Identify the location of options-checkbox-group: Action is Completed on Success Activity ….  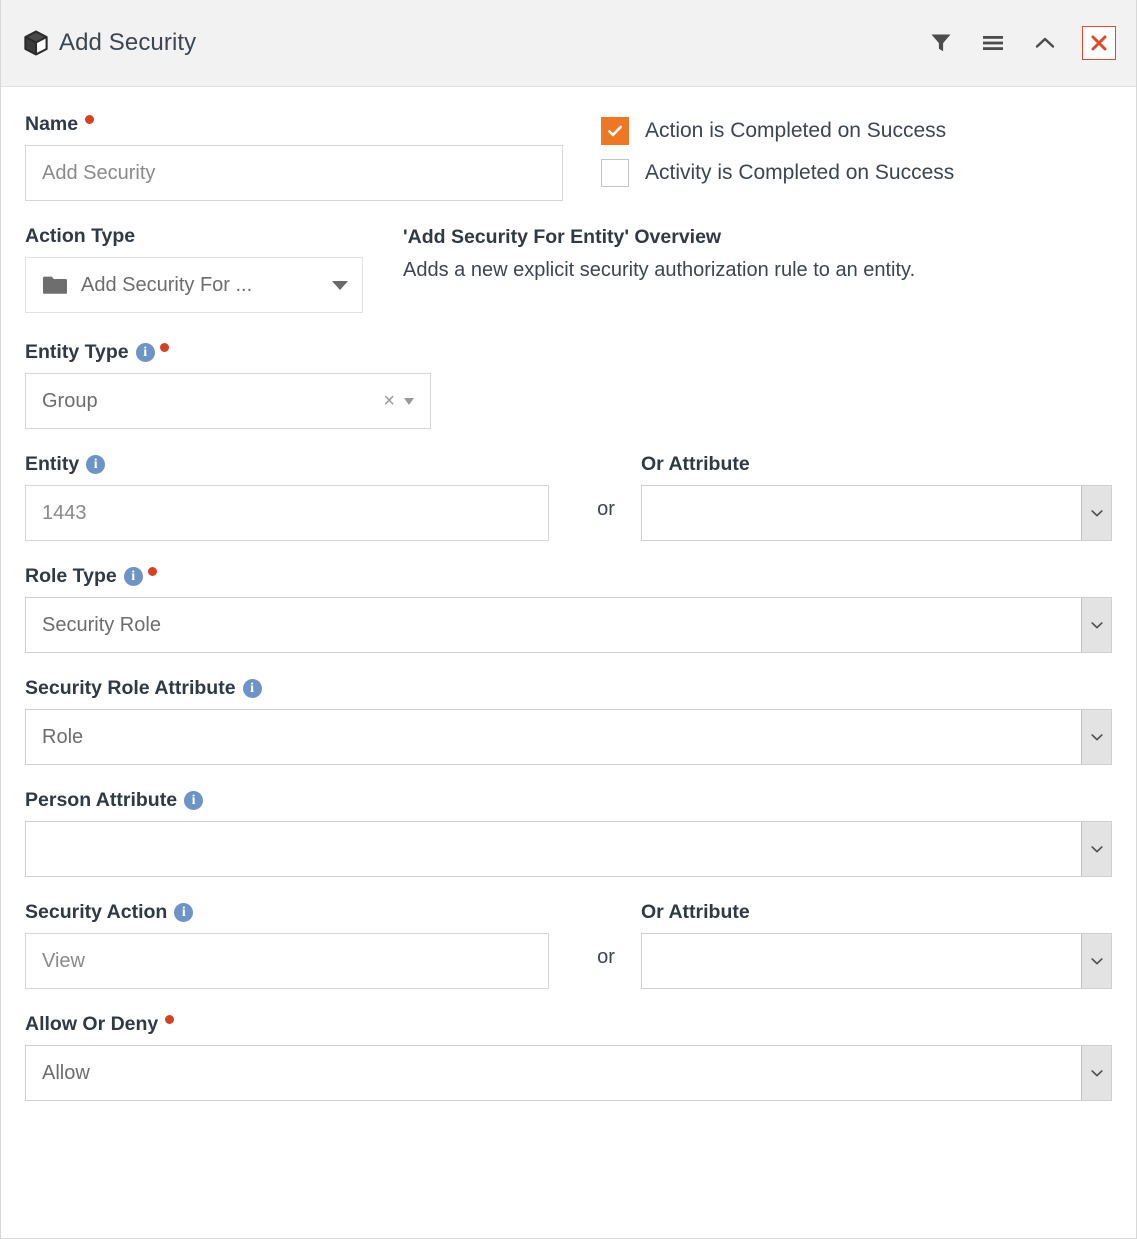
(777, 157).